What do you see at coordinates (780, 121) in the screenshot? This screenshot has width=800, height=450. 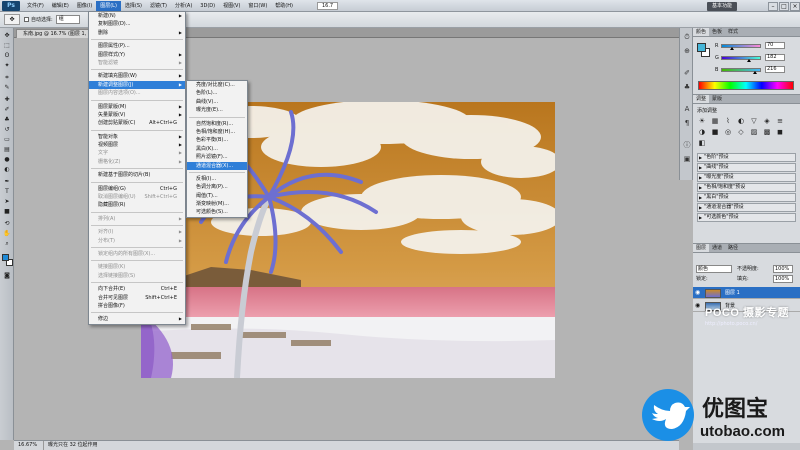 I see `adjustment-type-icon: ≡` at bounding box center [780, 121].